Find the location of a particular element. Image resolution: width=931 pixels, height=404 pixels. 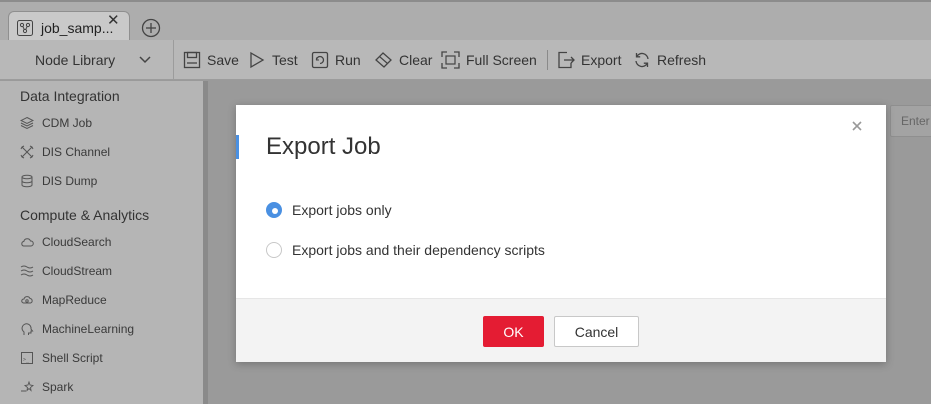

workflow-icon is located at coordinates (25, 28).